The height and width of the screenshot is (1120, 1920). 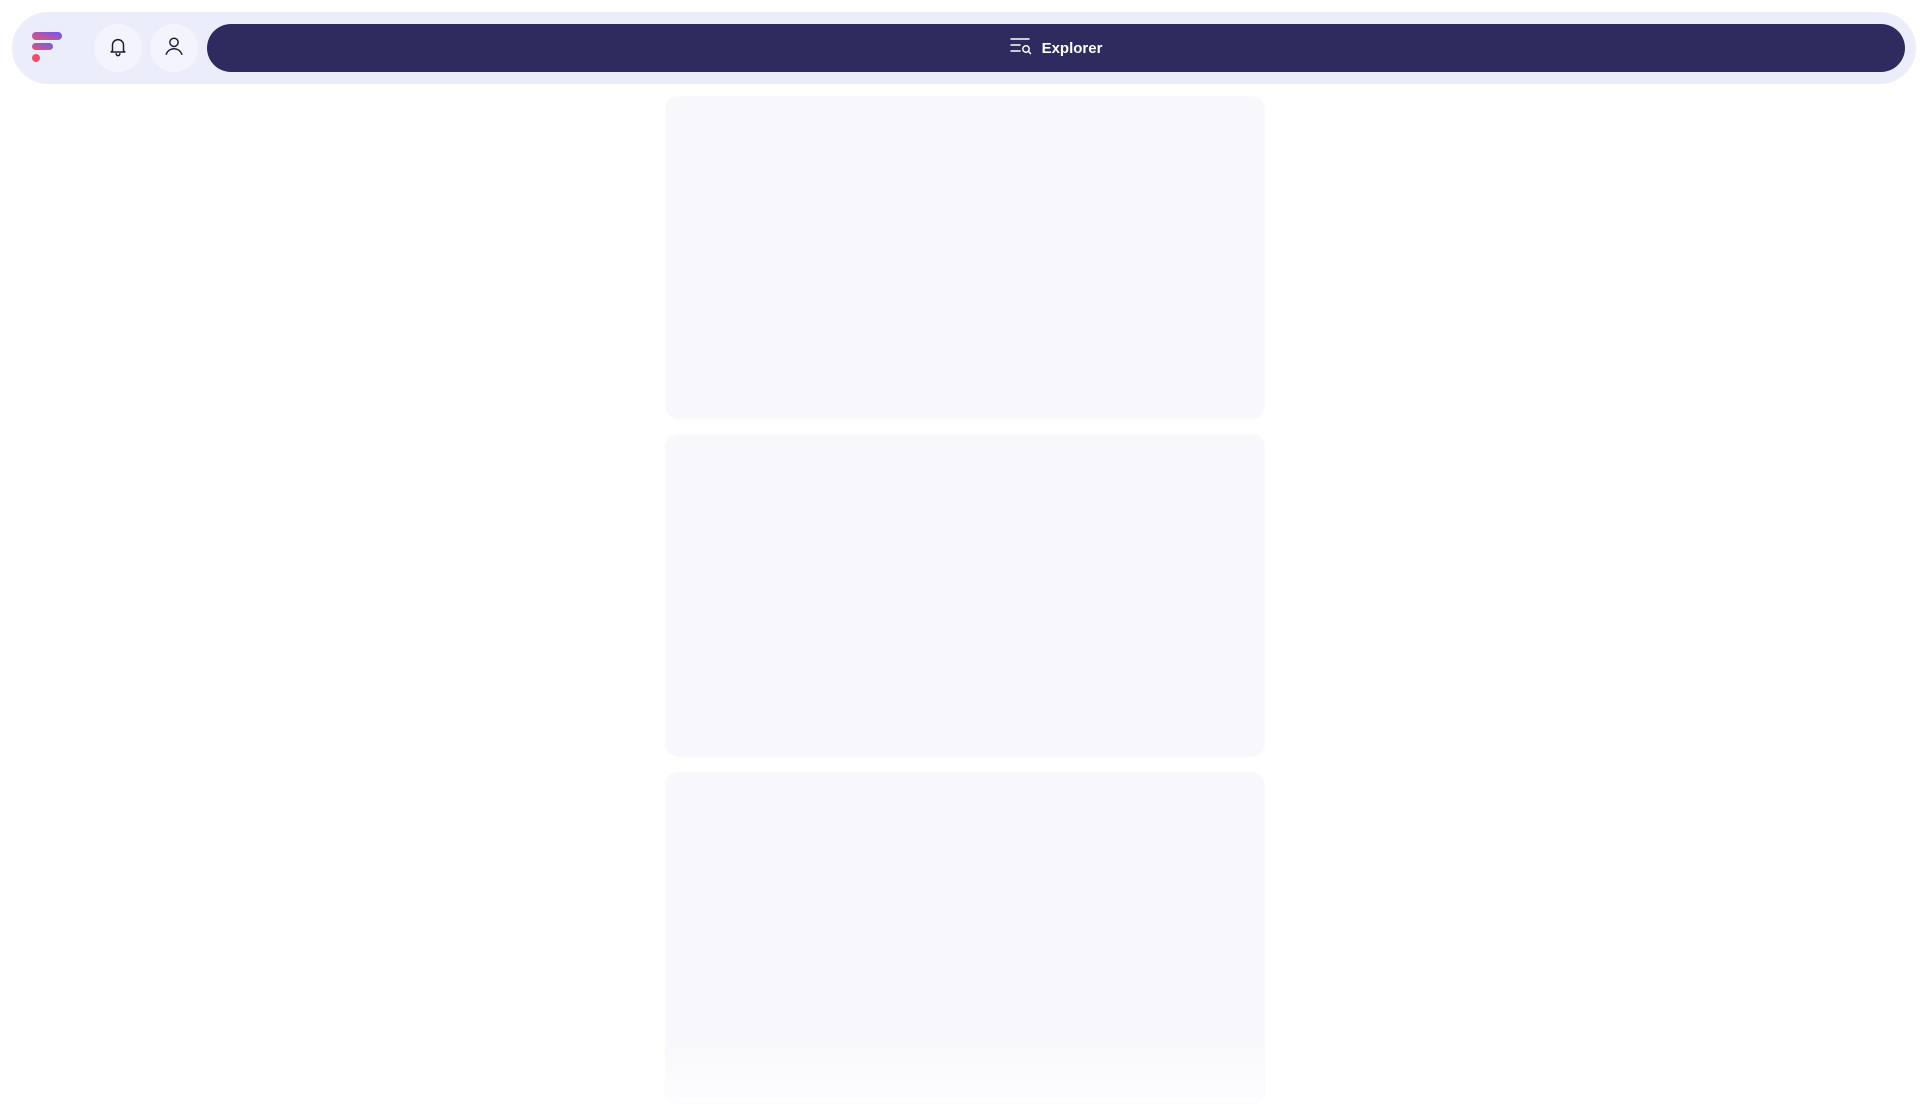 What do you see at coordinates (48, 48) in the screenshot?
I see `brand-logo-icon` at bounding box center [48, 48].